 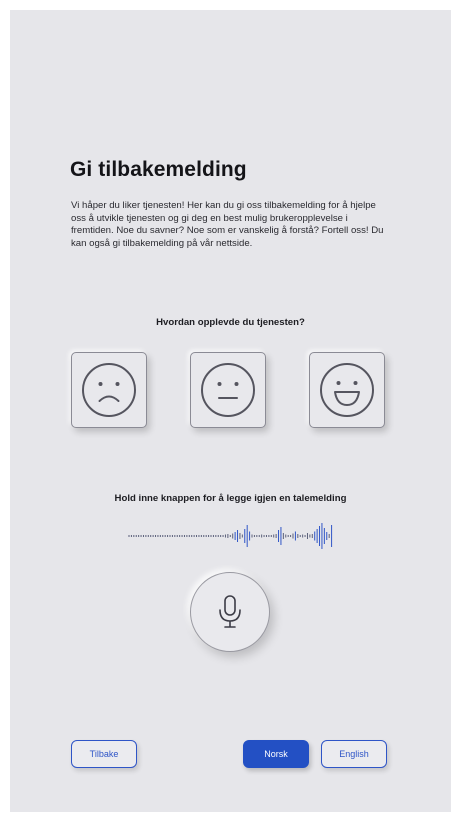 I want to click on neutral-face-icon, so click(x=228, y=390).